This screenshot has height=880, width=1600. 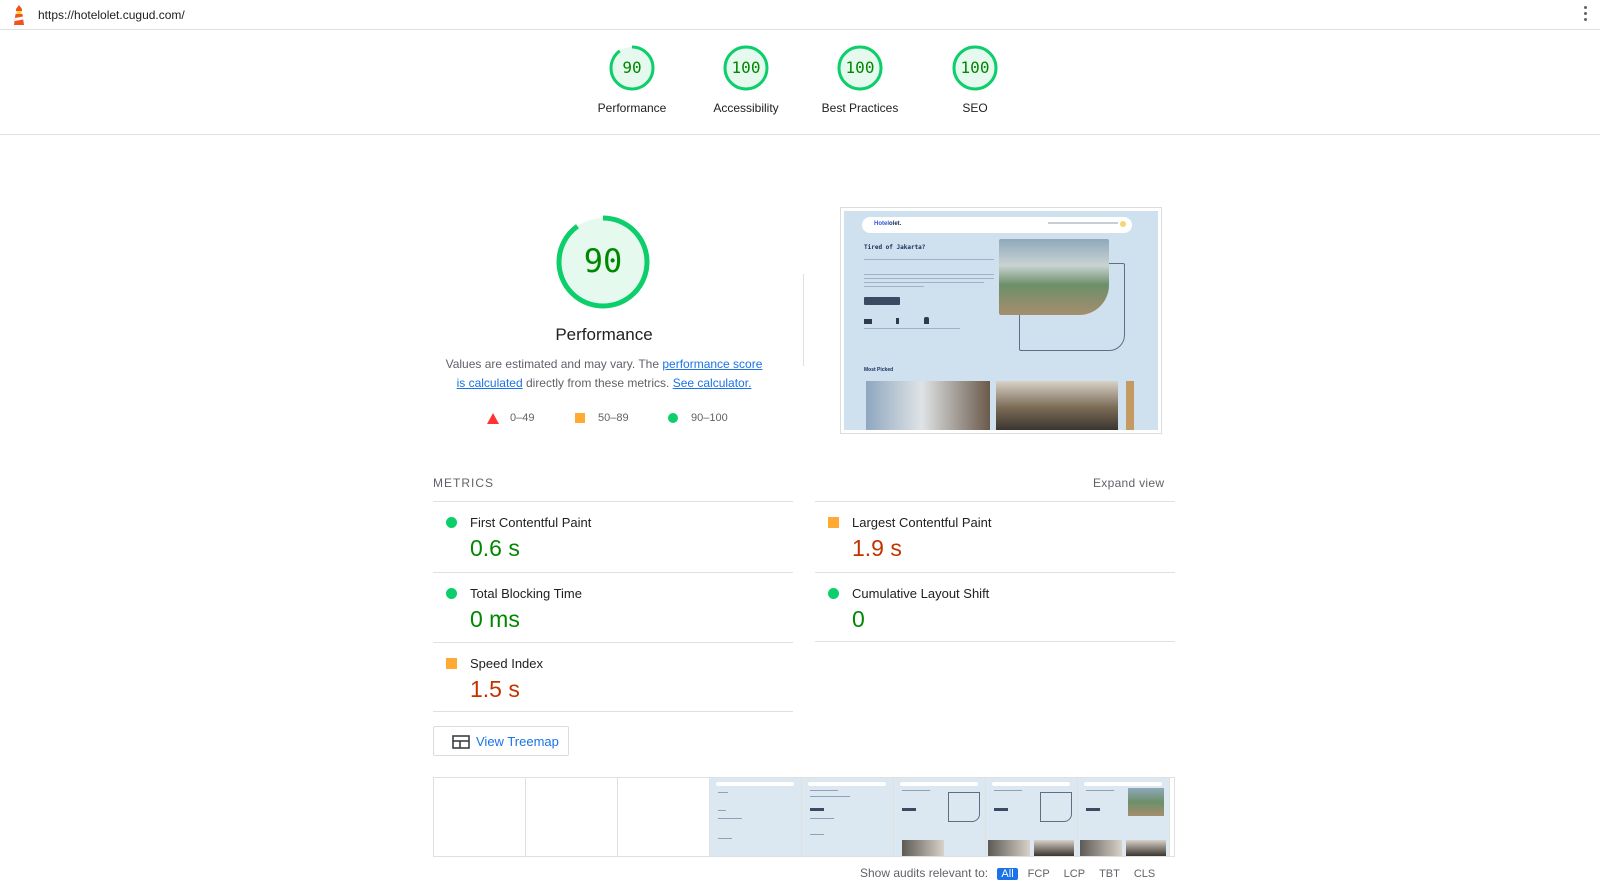 I want to click on screenshot-section-title: Most Picked, so click(x=879, y=370).